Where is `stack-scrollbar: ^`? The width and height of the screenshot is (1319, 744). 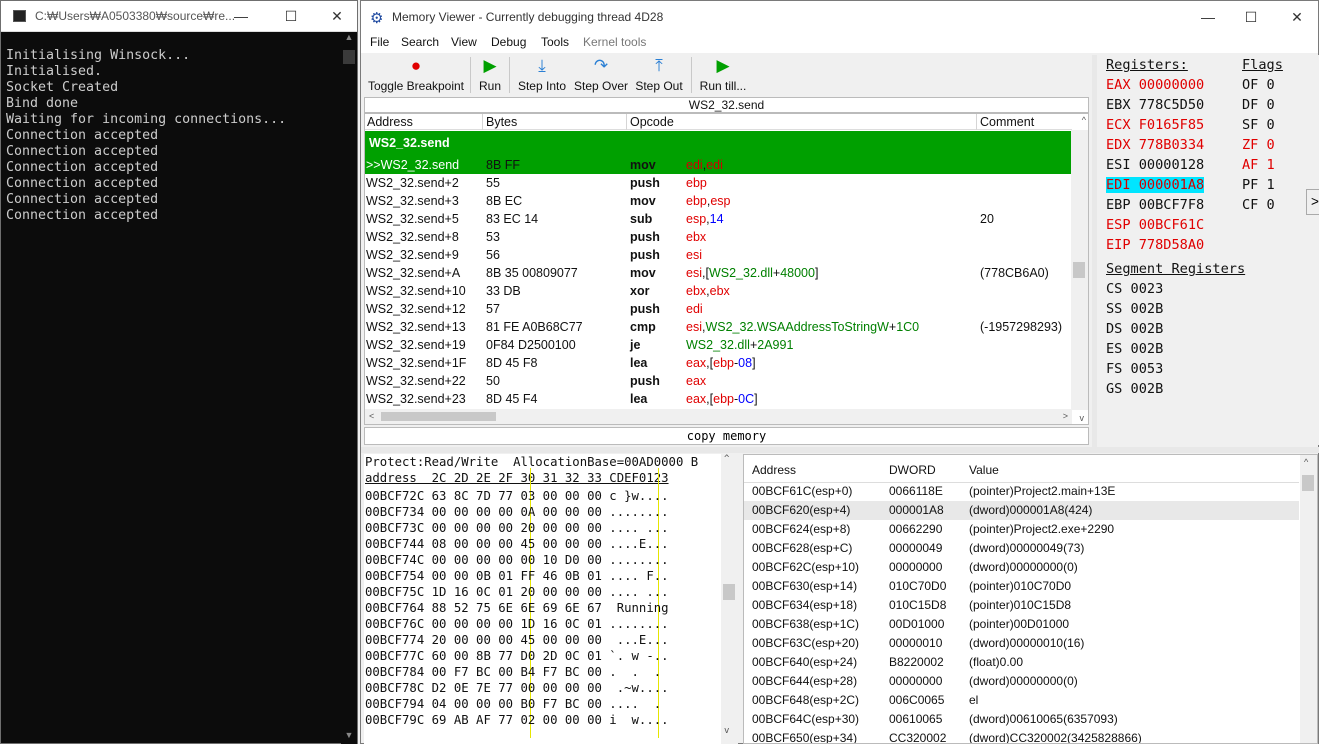
stack-scrollbar: ^ is located at coordinates (1308, 599).